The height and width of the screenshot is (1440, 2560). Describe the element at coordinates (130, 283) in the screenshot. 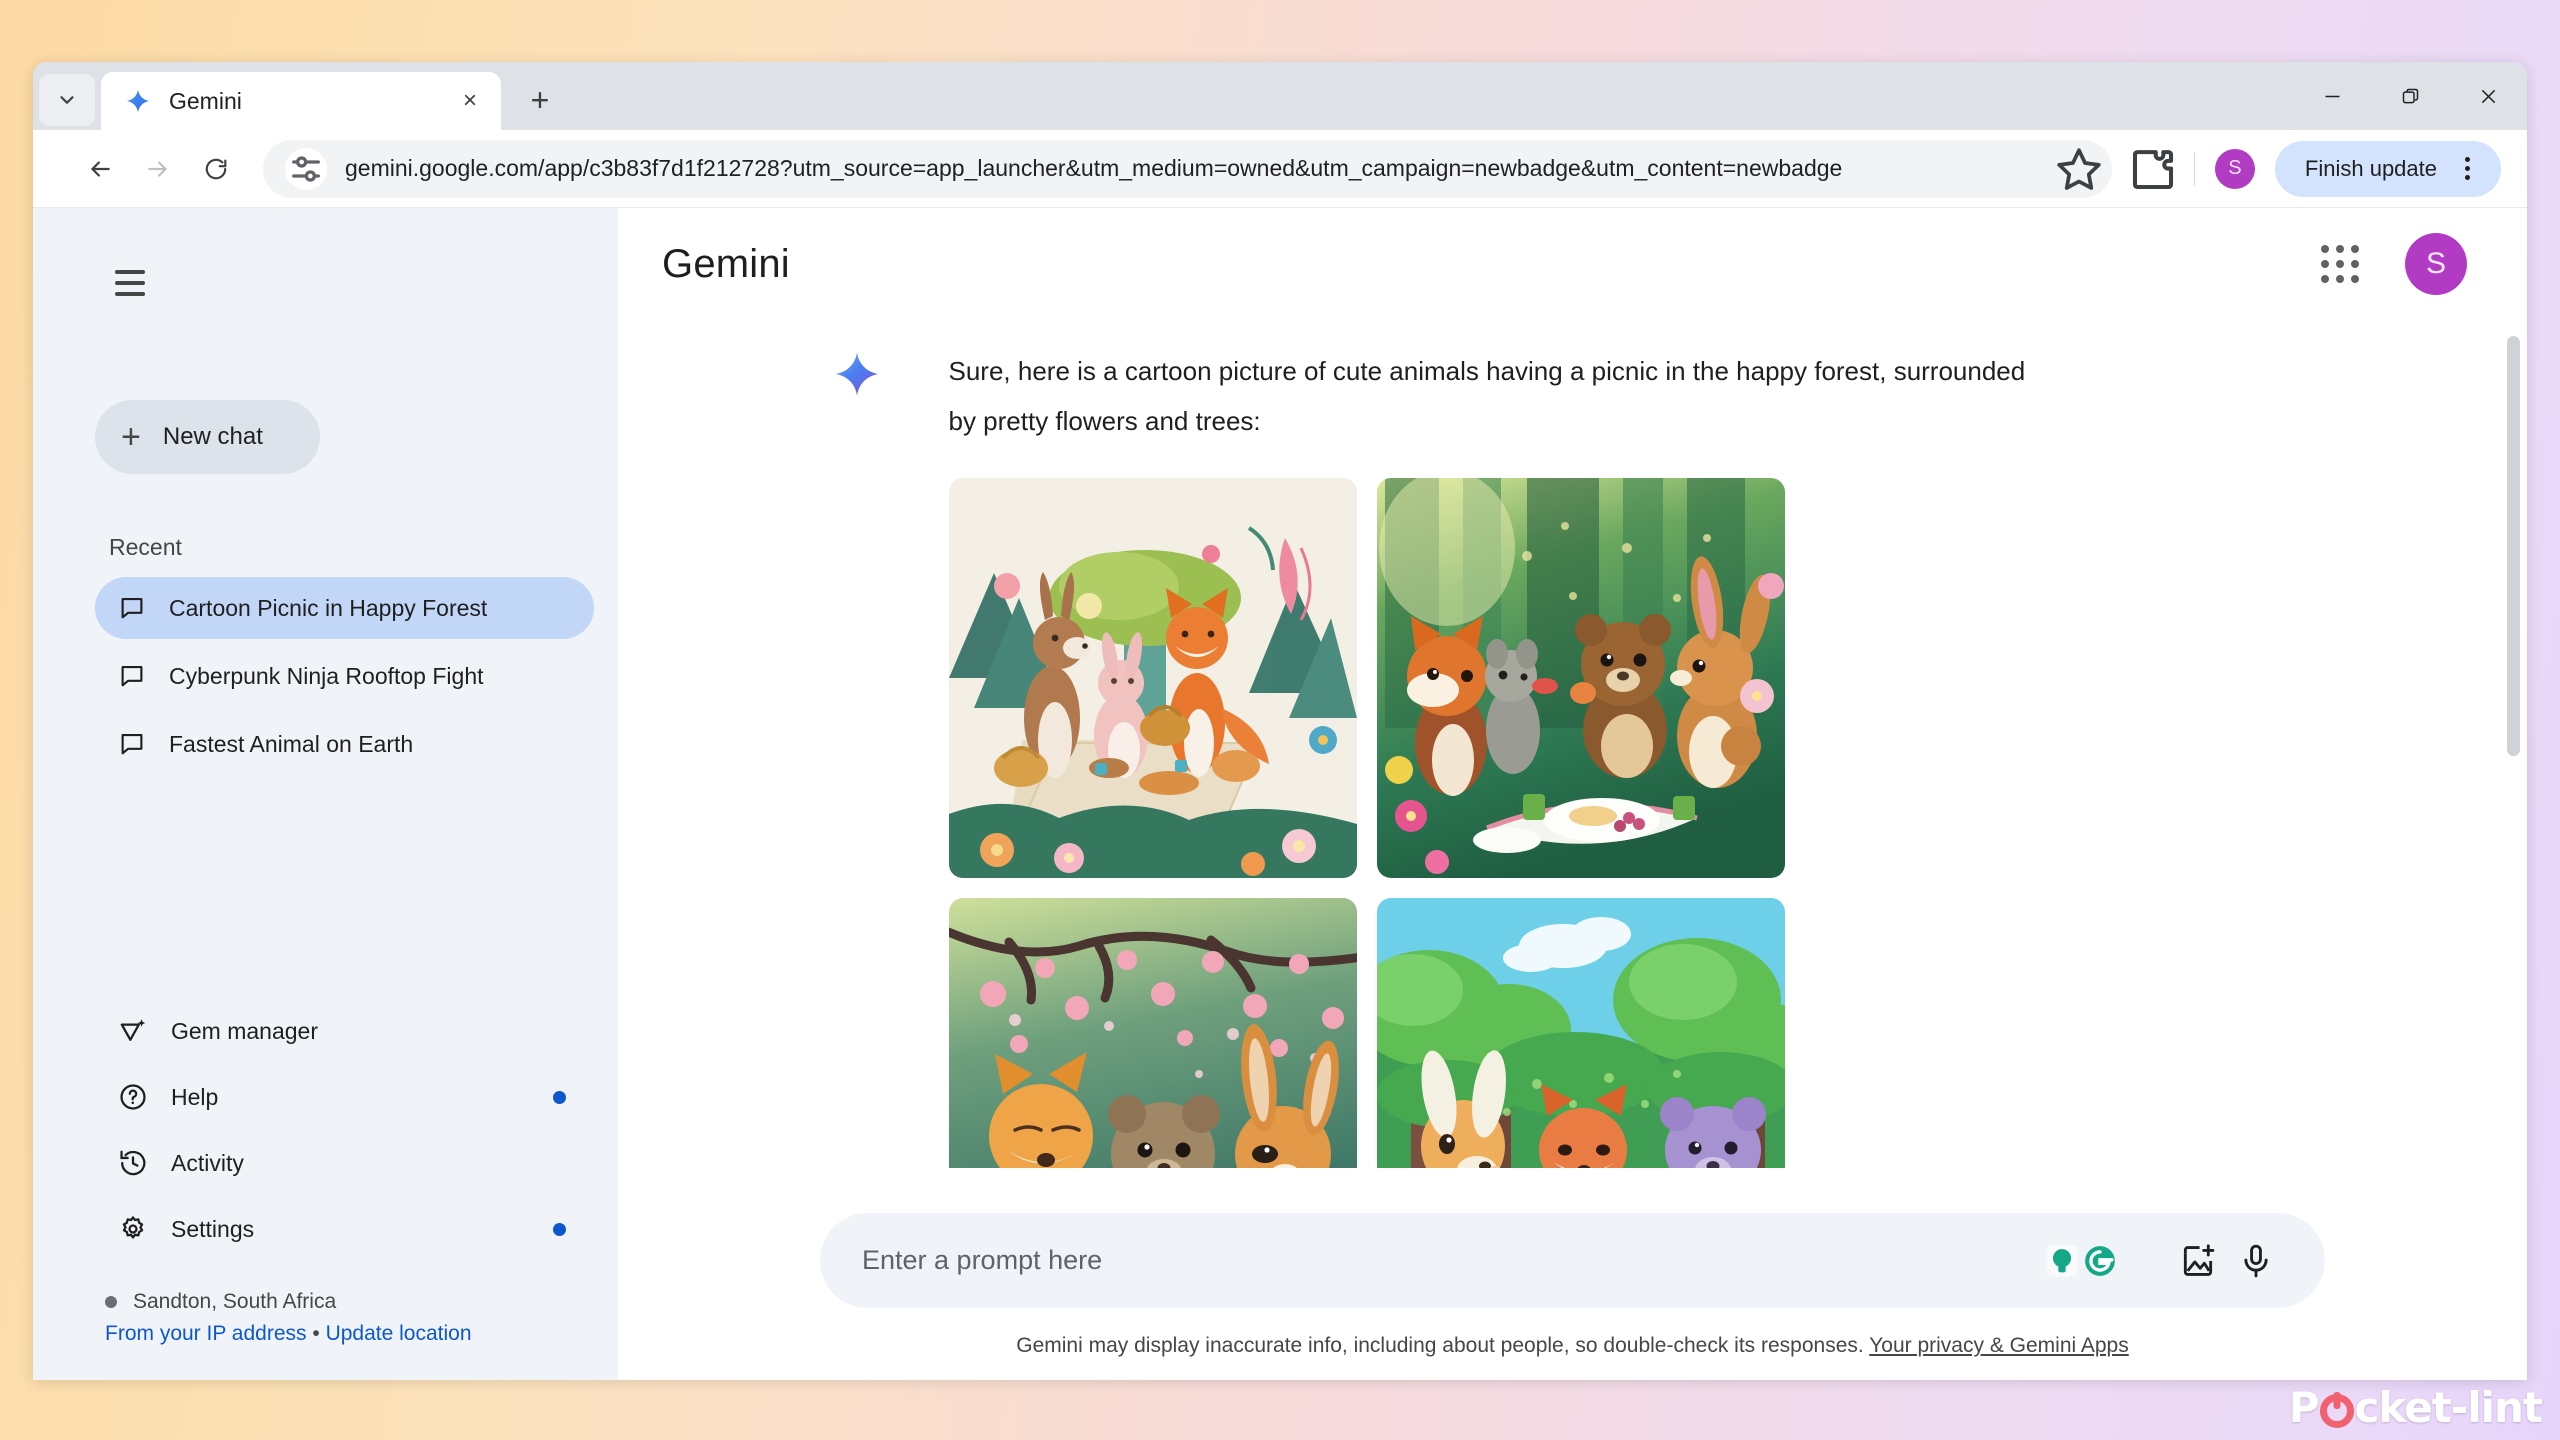

I see `hamburger-menu-icon` at that location.